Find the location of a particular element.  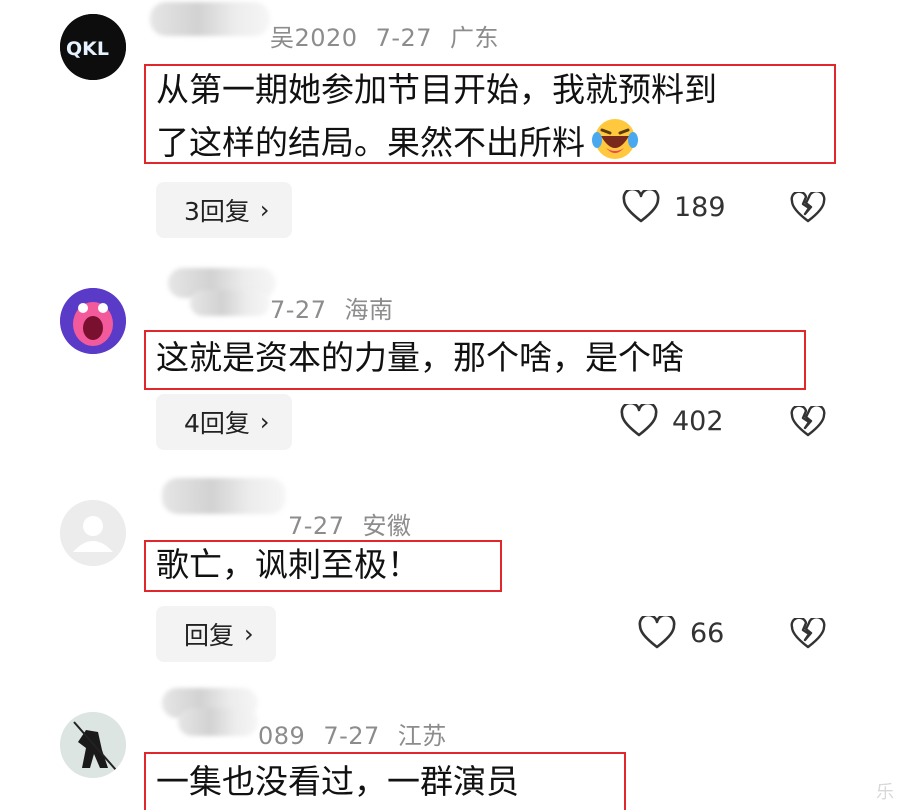

like-button: 189 is located at coordinates (674, 207).